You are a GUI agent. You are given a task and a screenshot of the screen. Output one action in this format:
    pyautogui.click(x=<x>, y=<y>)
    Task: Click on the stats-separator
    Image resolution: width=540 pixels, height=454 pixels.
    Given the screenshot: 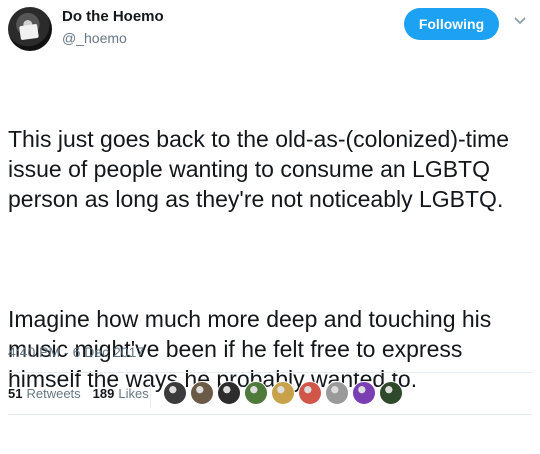 What is the action you would take?
    pyautogui.click(x=150, y=393)
    